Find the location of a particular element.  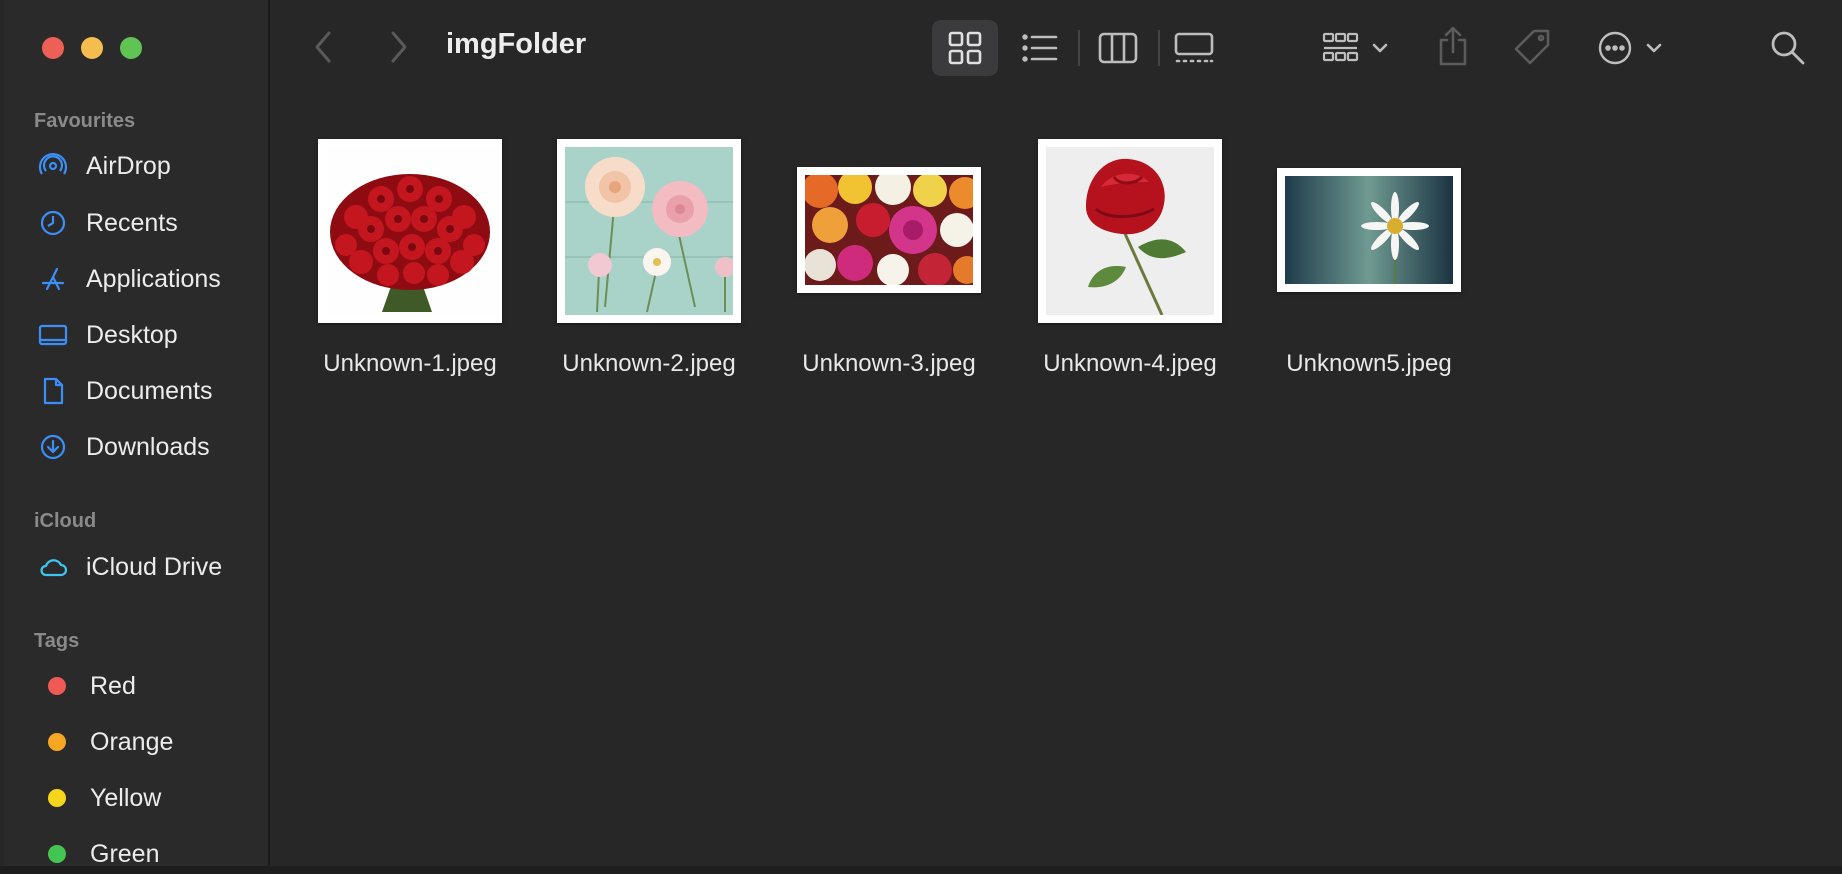

file-name: Unknown-2.jpeg is located at coordinates (649, 364).